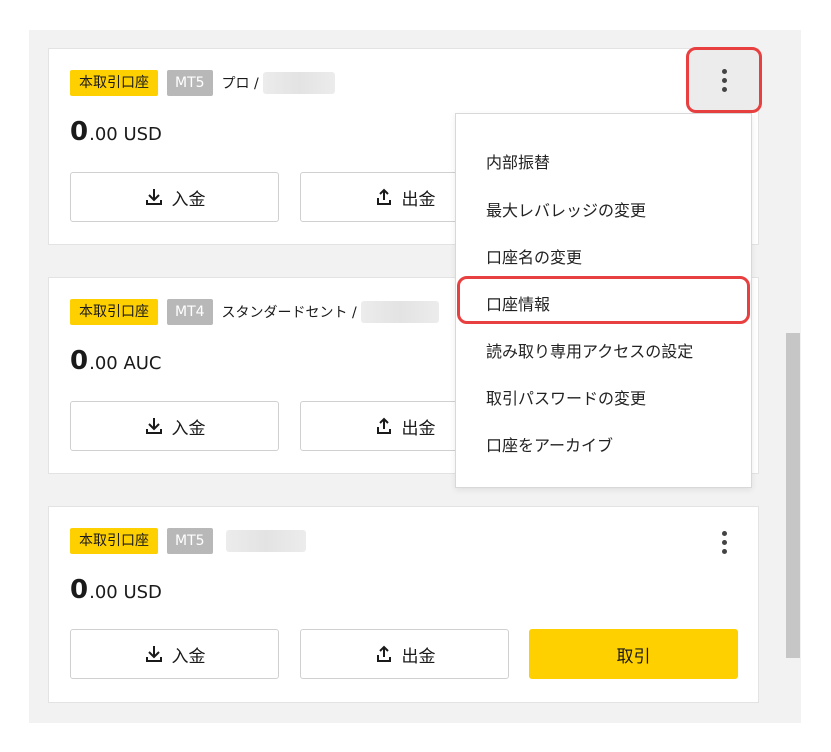 This screenshot has height=752, width=831. I want to click on menu-item-highlight, so click(603, 300).